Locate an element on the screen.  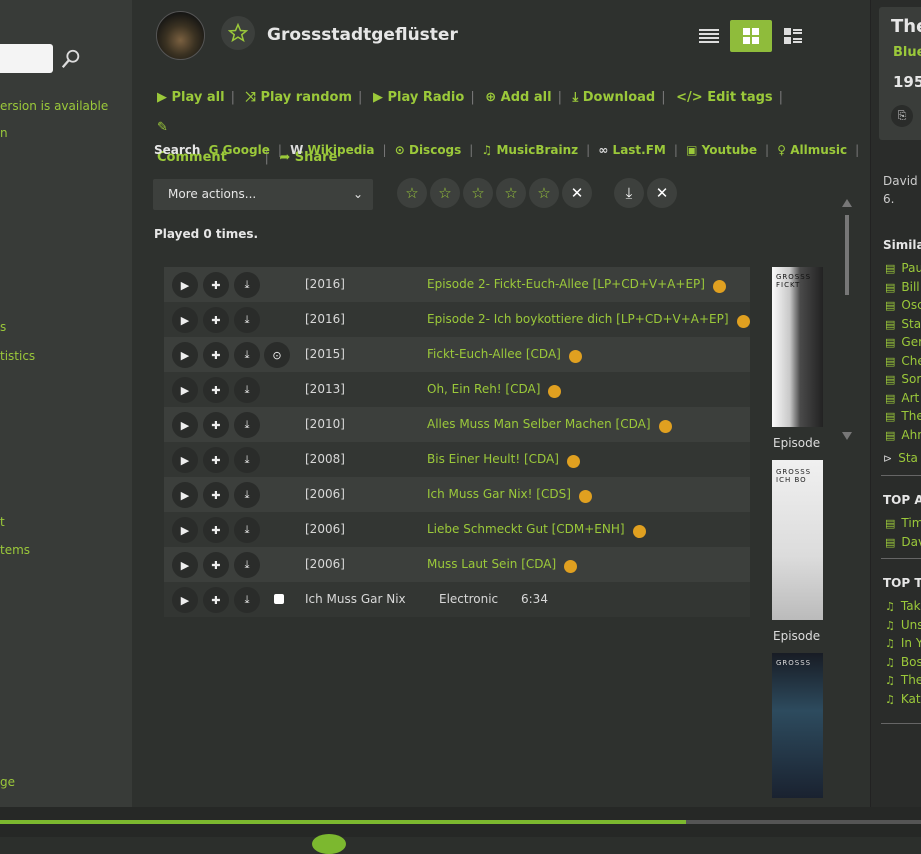
youtube-link: ▣ Youtube is located at coordinates (721, 150).